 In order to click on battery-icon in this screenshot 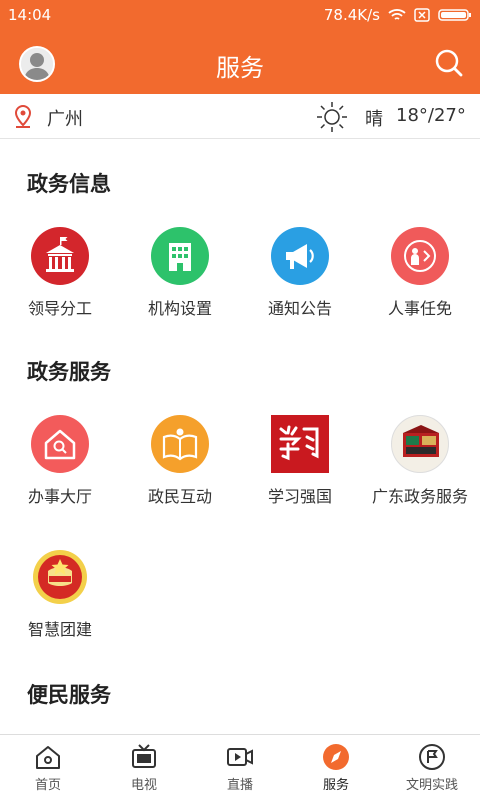, I will do `click(454, 15)`.